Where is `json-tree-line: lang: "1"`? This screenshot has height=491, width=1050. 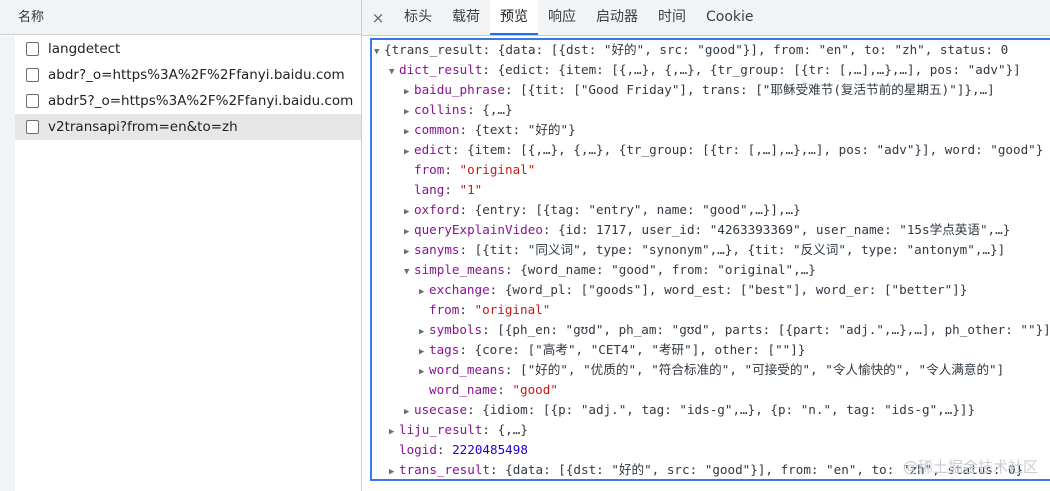
json-tree-line: lang: "1" is located at coordinates (448, 189).